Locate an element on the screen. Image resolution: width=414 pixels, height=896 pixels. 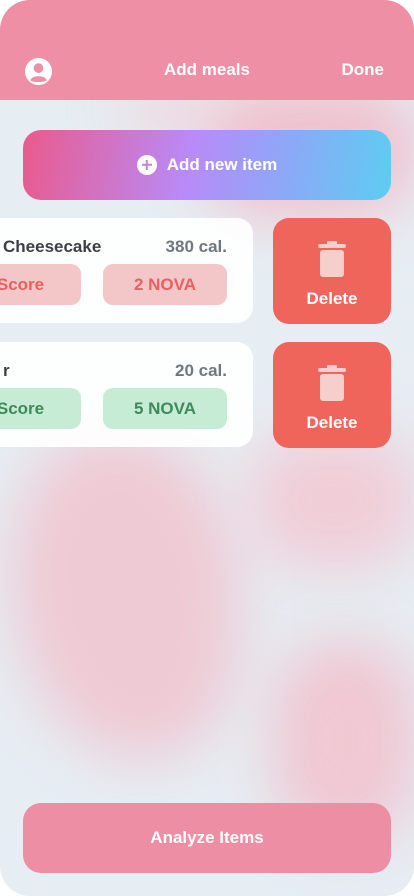
meal-item-card: Cheesecake 380 cal. Score 2 NOVA is located at coordinates (126, 270).